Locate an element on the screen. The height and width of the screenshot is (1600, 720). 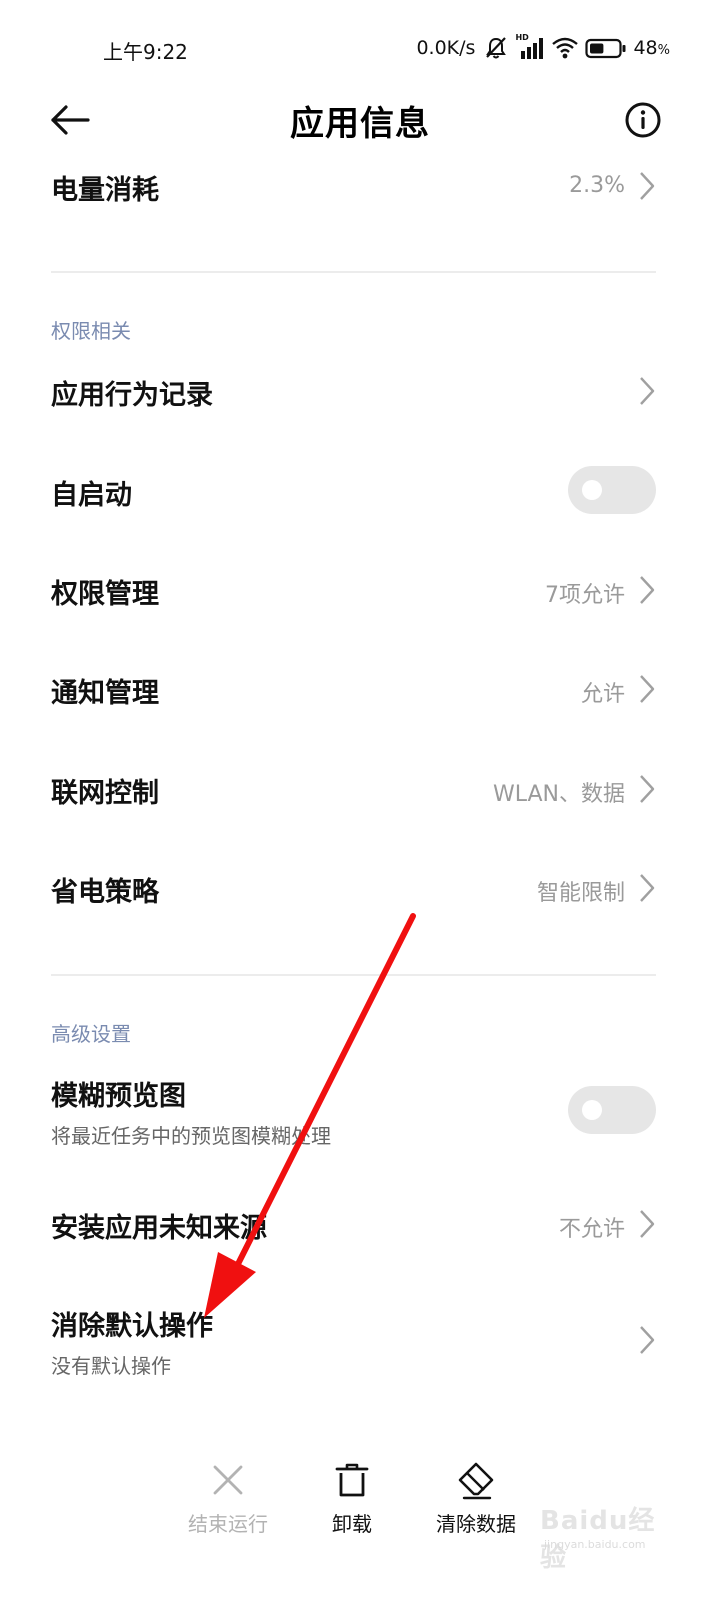
status-icons: 0.0K/s HD 48% is located at coordinates (543, 48).